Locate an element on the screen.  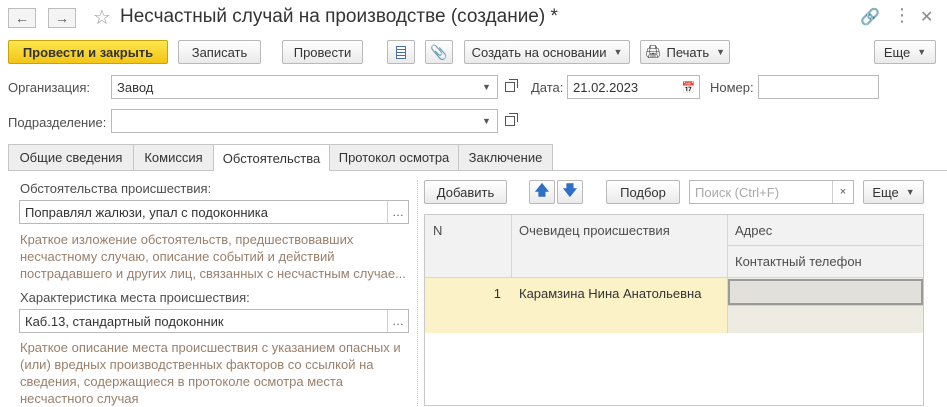
print-button: 🖨 Печать ▼ is located at coordinates (685, 52).